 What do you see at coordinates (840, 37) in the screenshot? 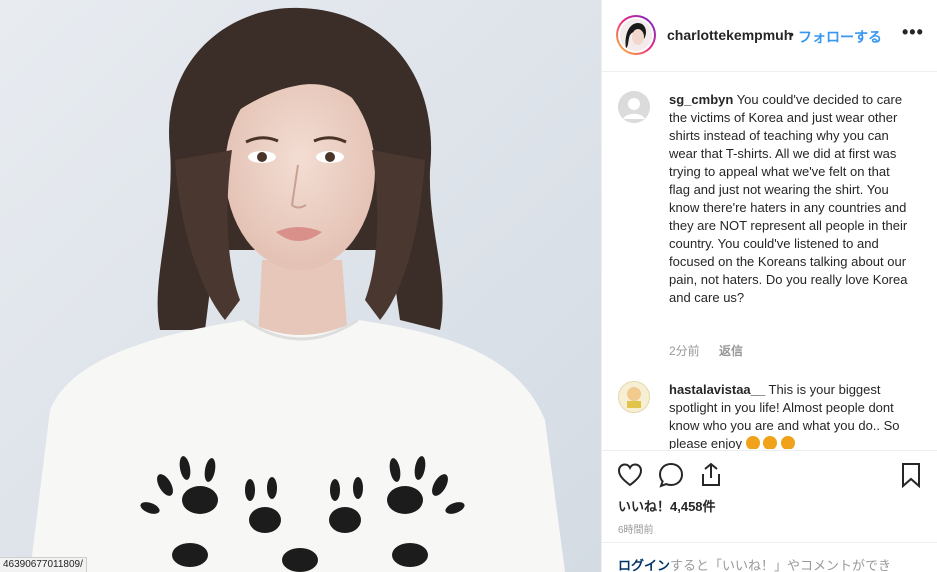
I see `follow-button: フォローする` at bounding box center [840, 37].